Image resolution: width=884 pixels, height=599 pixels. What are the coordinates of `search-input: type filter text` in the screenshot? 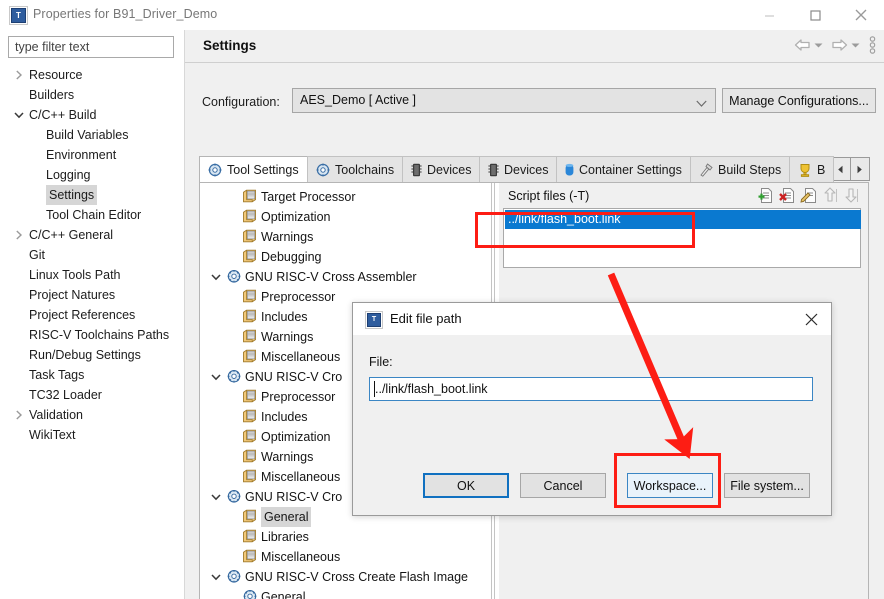 It's located at (91, 47).